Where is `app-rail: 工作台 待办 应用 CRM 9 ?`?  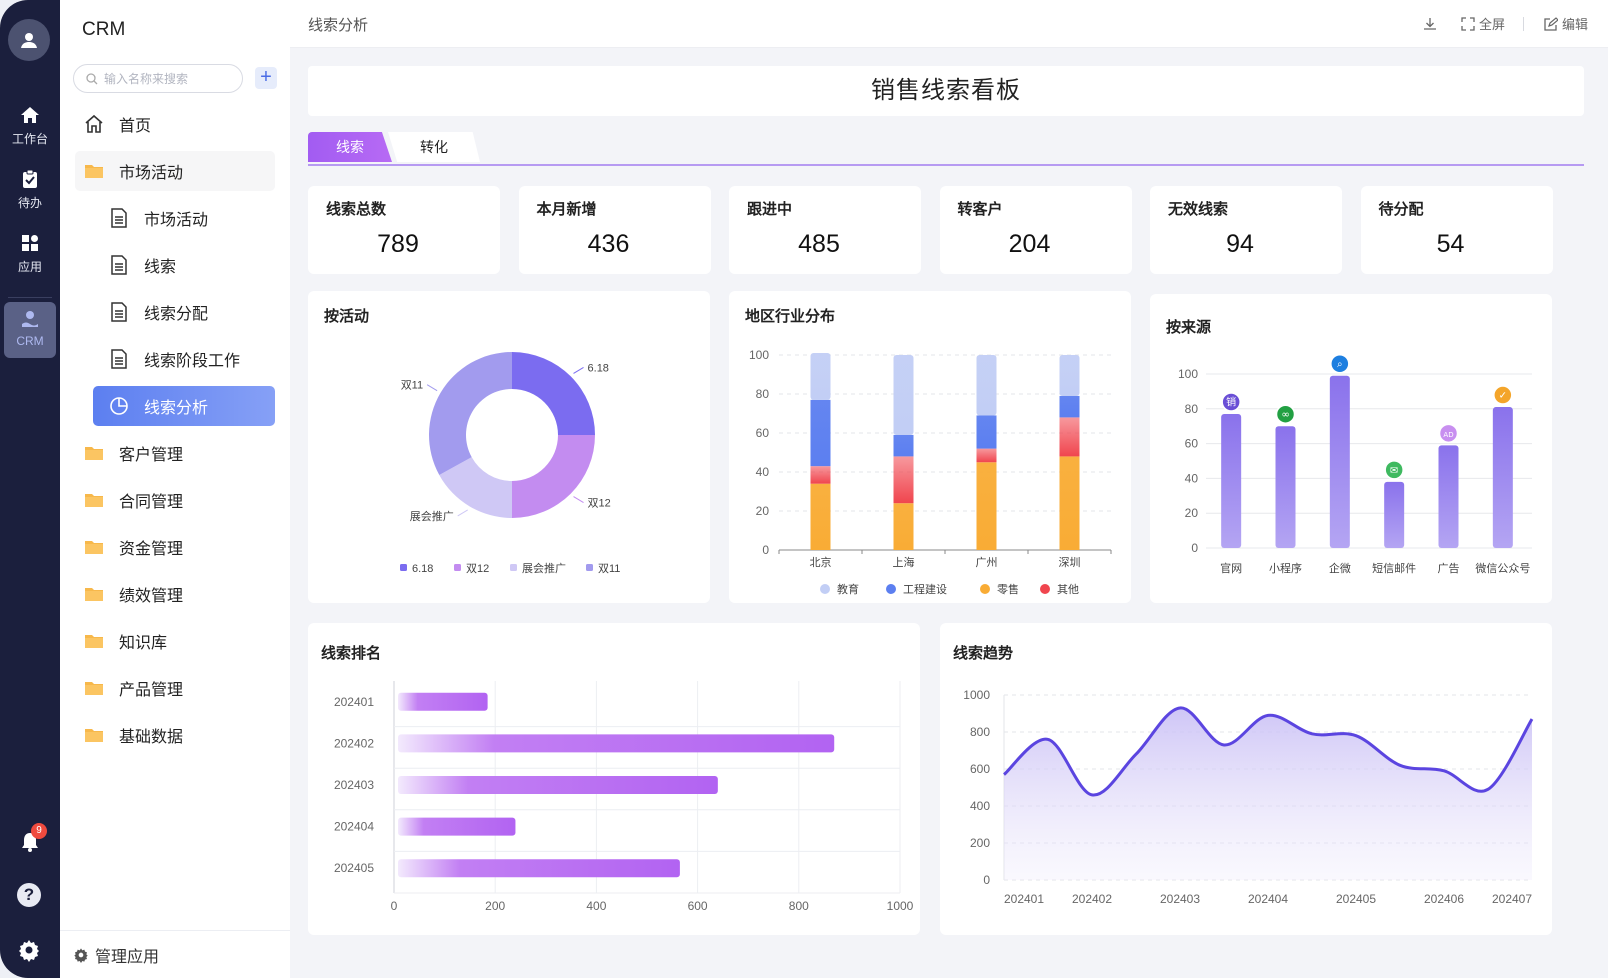 app-rail: 工作台 待办 应用 CRM 9 ? is located at coordinates (30, 489).